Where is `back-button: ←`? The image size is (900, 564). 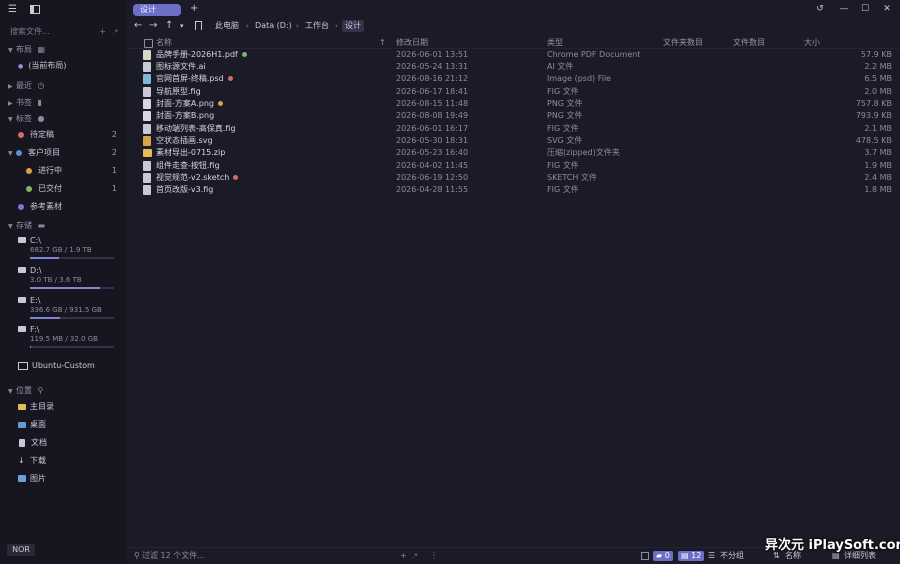
back-button: ← is located at coordinates (138, 26).